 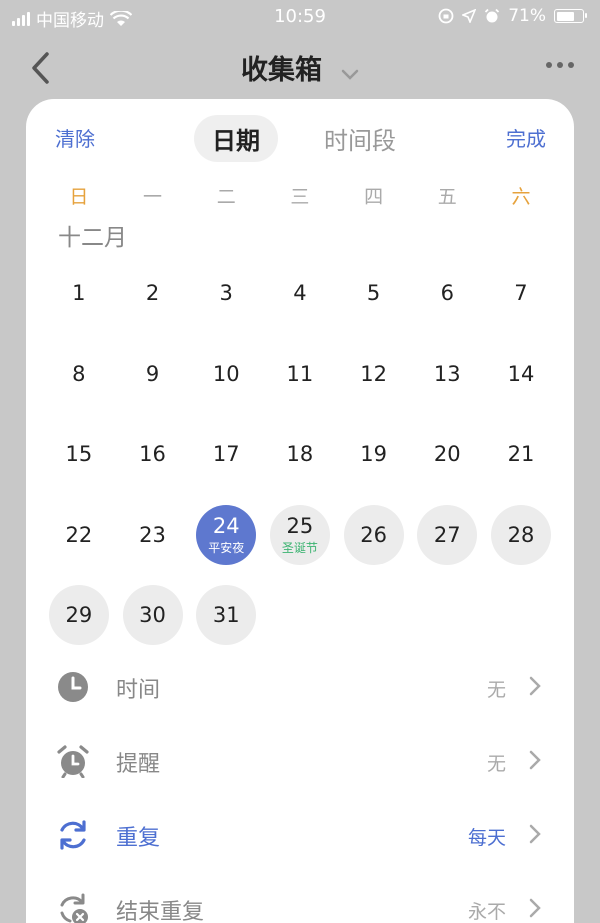 What do you see at coordinates (226, 525) in the screenshot?
I see `day-number: 24` at bounding box center [226, 525].